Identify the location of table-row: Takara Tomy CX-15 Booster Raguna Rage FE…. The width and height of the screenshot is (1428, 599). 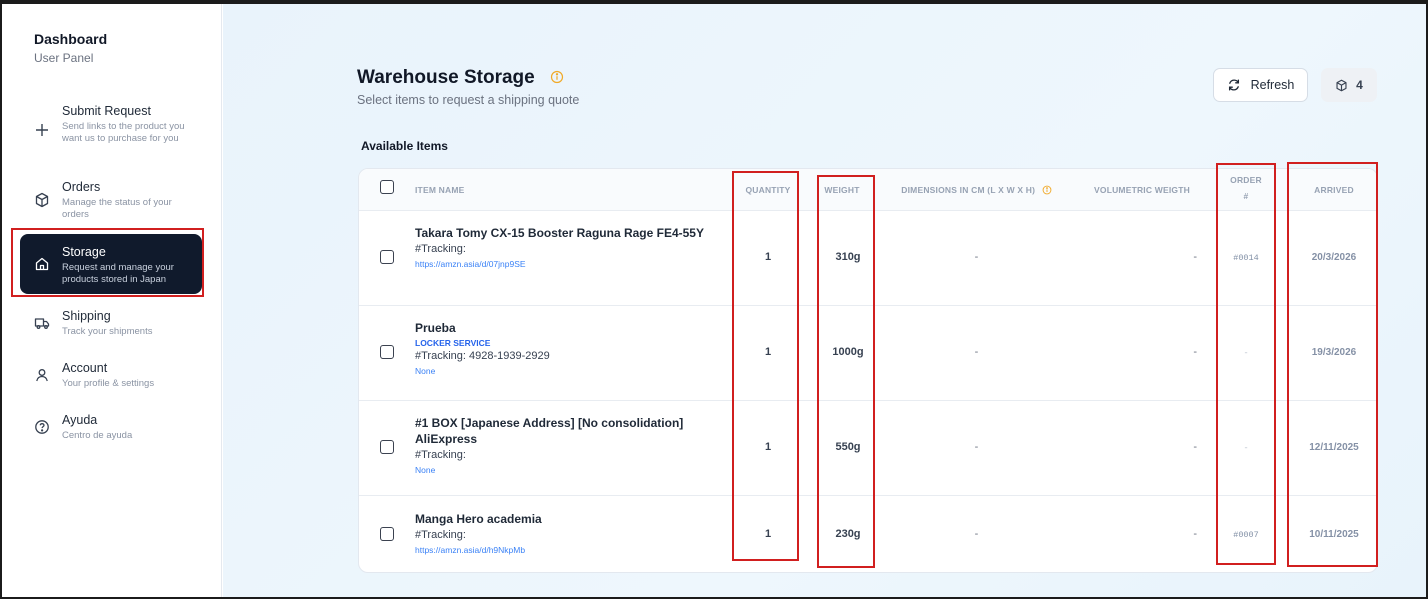
(868, 258).